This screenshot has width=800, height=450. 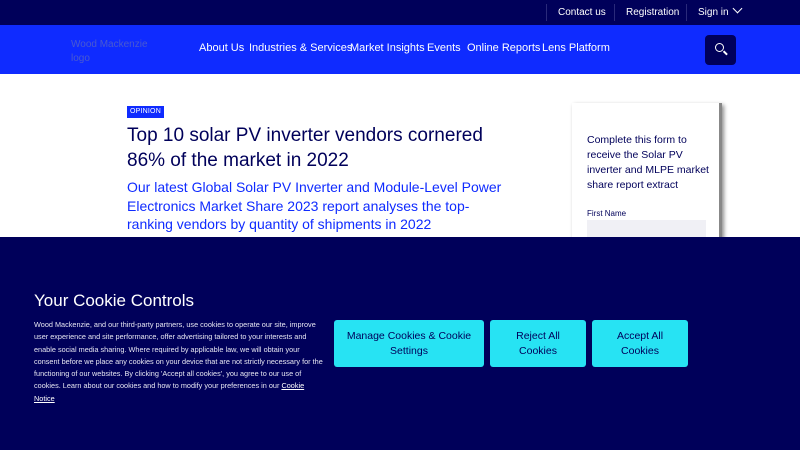 I want to click on search-icon-handle, so click(x=725, y=53).